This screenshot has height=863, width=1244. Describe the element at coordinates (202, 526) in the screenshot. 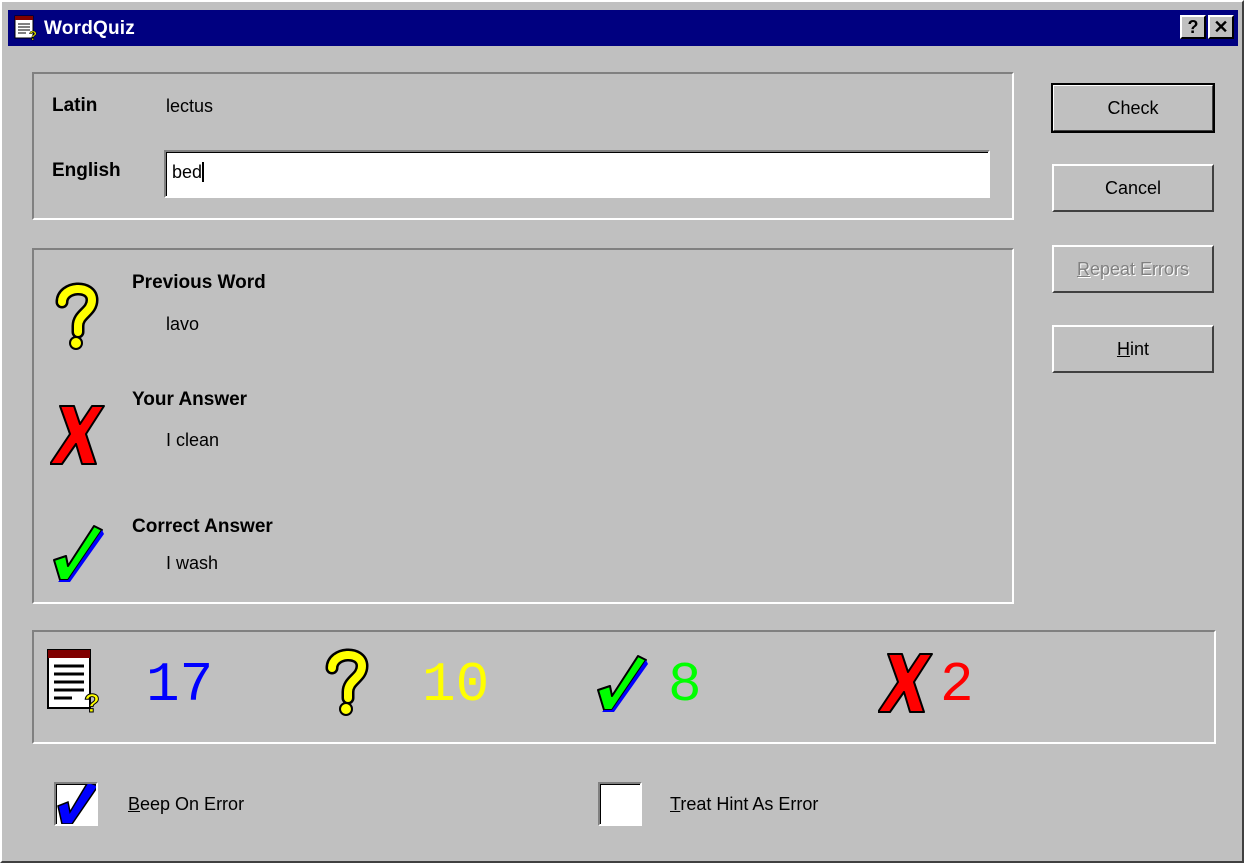

I see `correct-answer-label: Correct Answer` at that location.